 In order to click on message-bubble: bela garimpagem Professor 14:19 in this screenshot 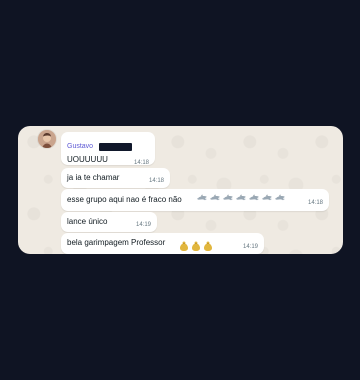, I will do `click(162, 243)`.